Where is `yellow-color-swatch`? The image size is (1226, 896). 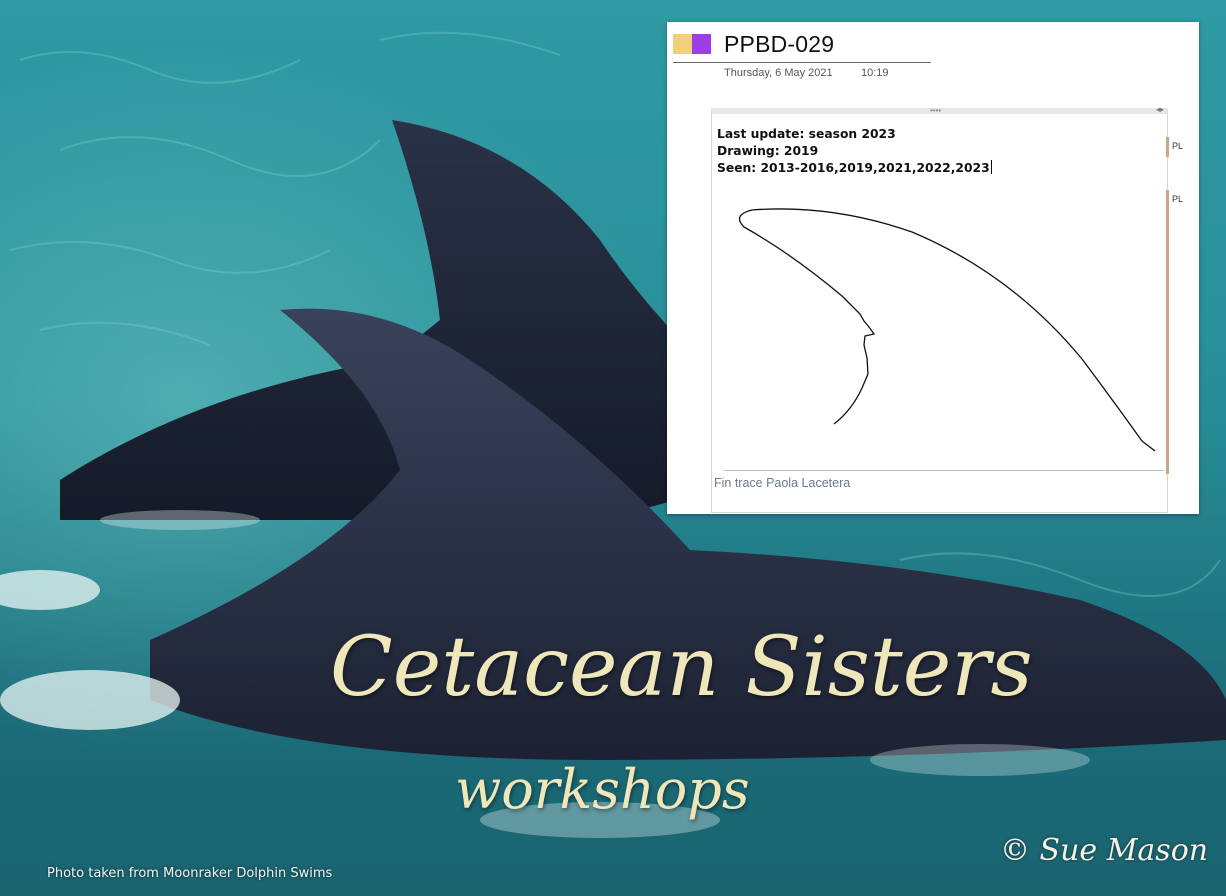 yellow-color-swatch is located at coordinates (682, 44).